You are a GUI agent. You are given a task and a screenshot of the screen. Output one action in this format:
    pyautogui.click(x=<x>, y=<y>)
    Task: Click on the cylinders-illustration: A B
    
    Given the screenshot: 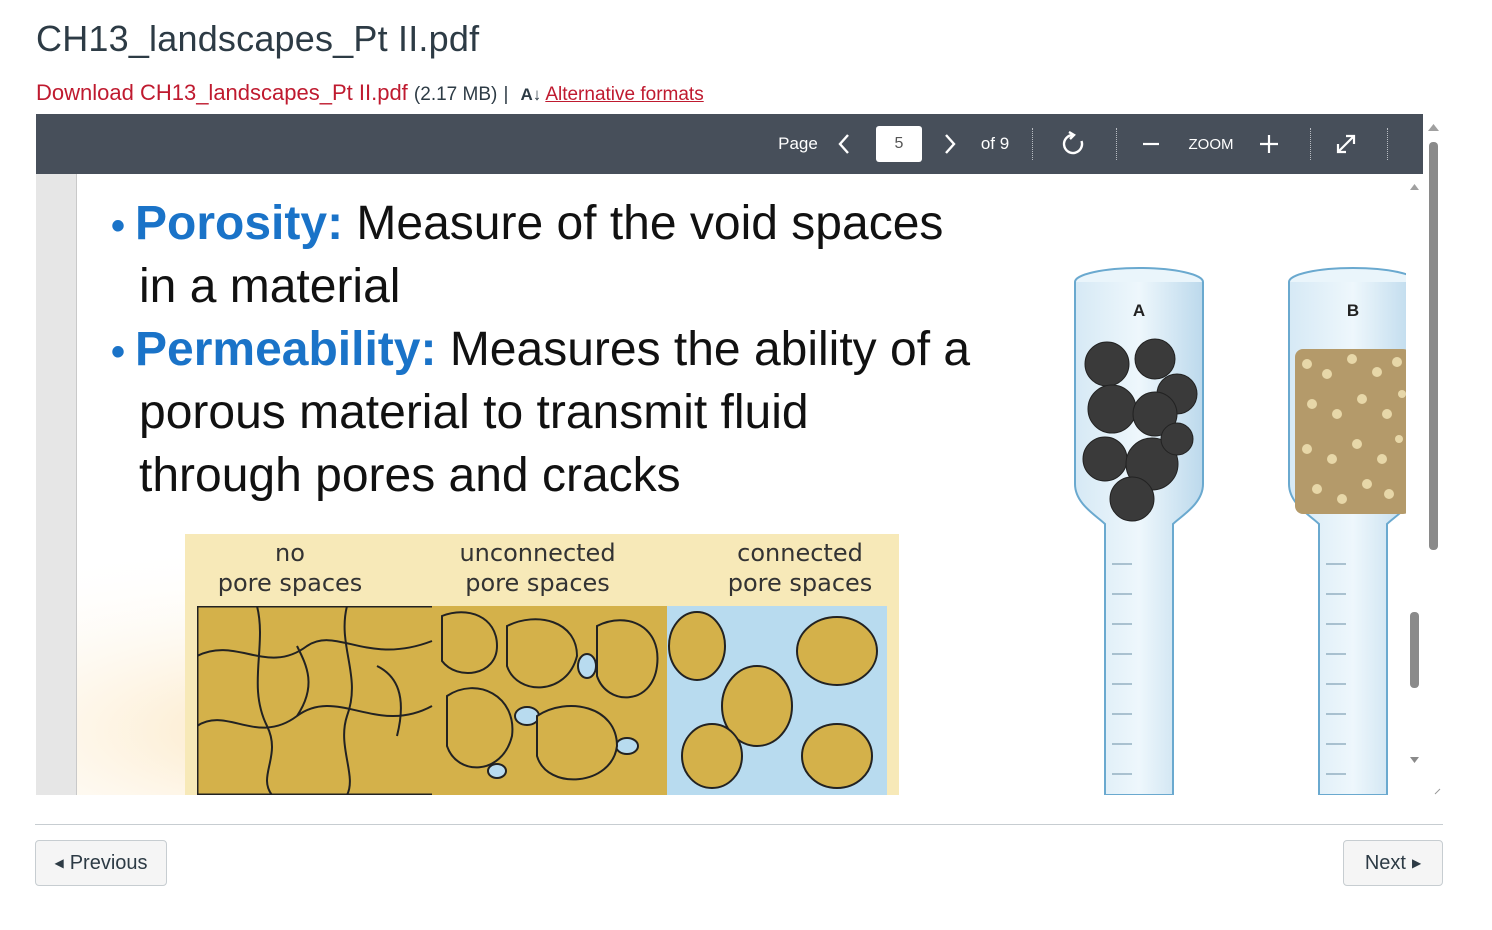 What is the action you would take?
    pyautogui.click(x=1240, y=531)
    